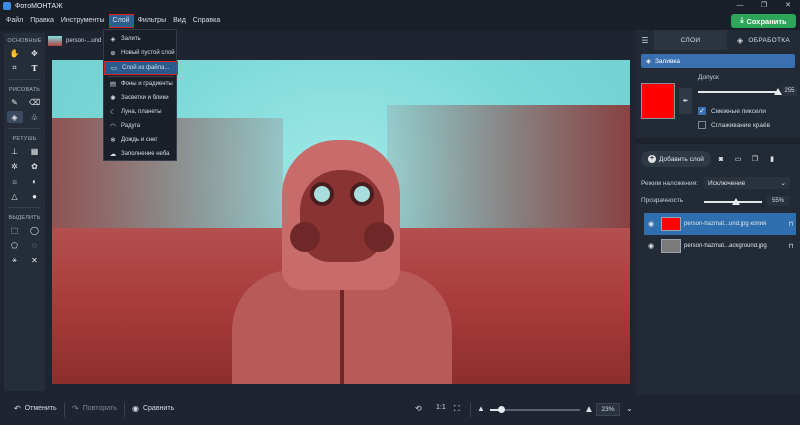 Image resolution: width=800 pixels, height=425 pixels. What do you see at coordinates (788, 6) in the screenshot?
I see `close-icon: ✕` at bounding box center [788, 6].